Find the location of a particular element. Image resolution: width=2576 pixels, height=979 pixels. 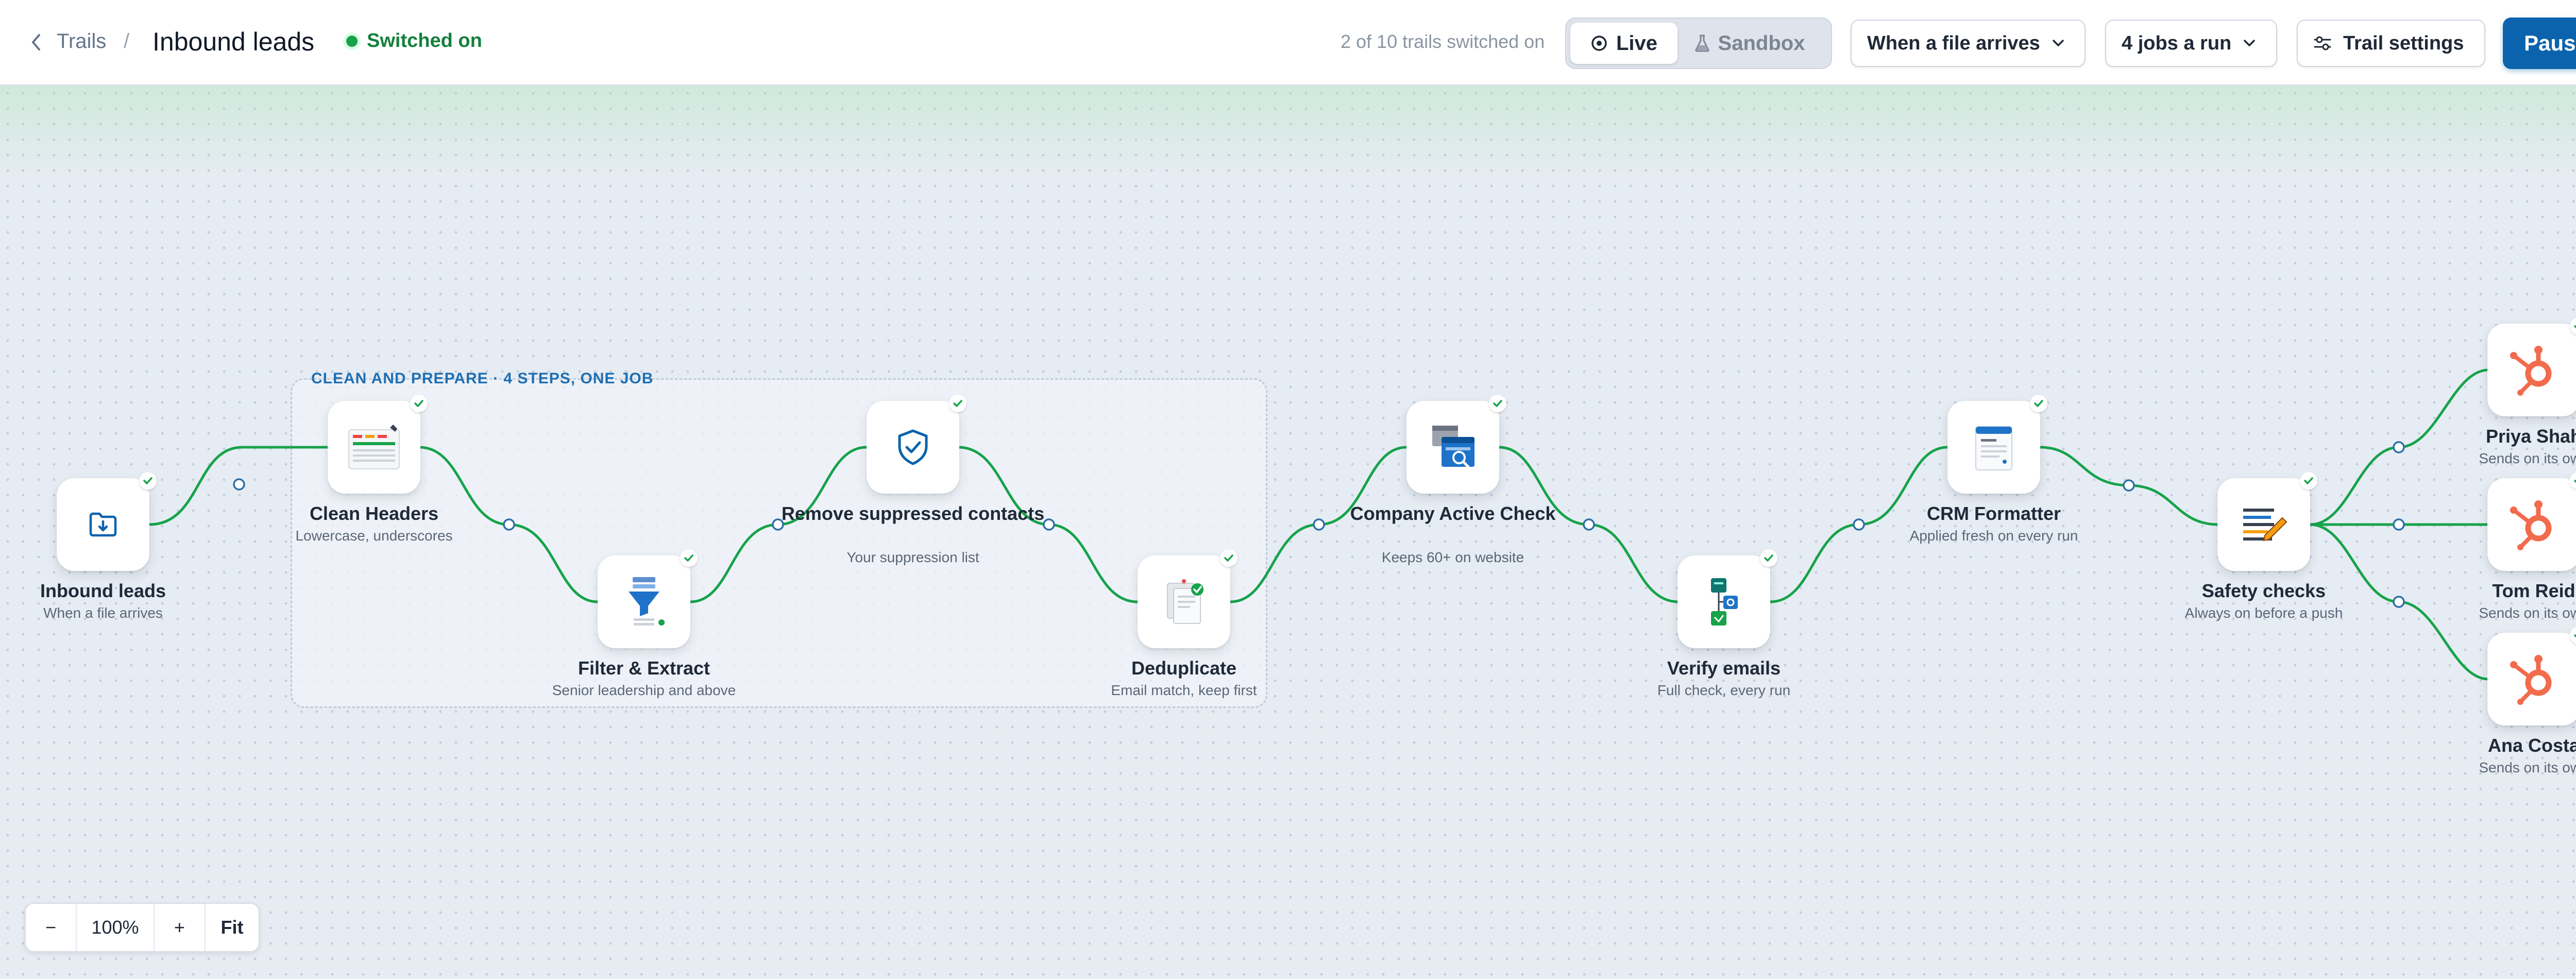

node-subtitle: Senior leadership and above is located at coordinates (644, 690).